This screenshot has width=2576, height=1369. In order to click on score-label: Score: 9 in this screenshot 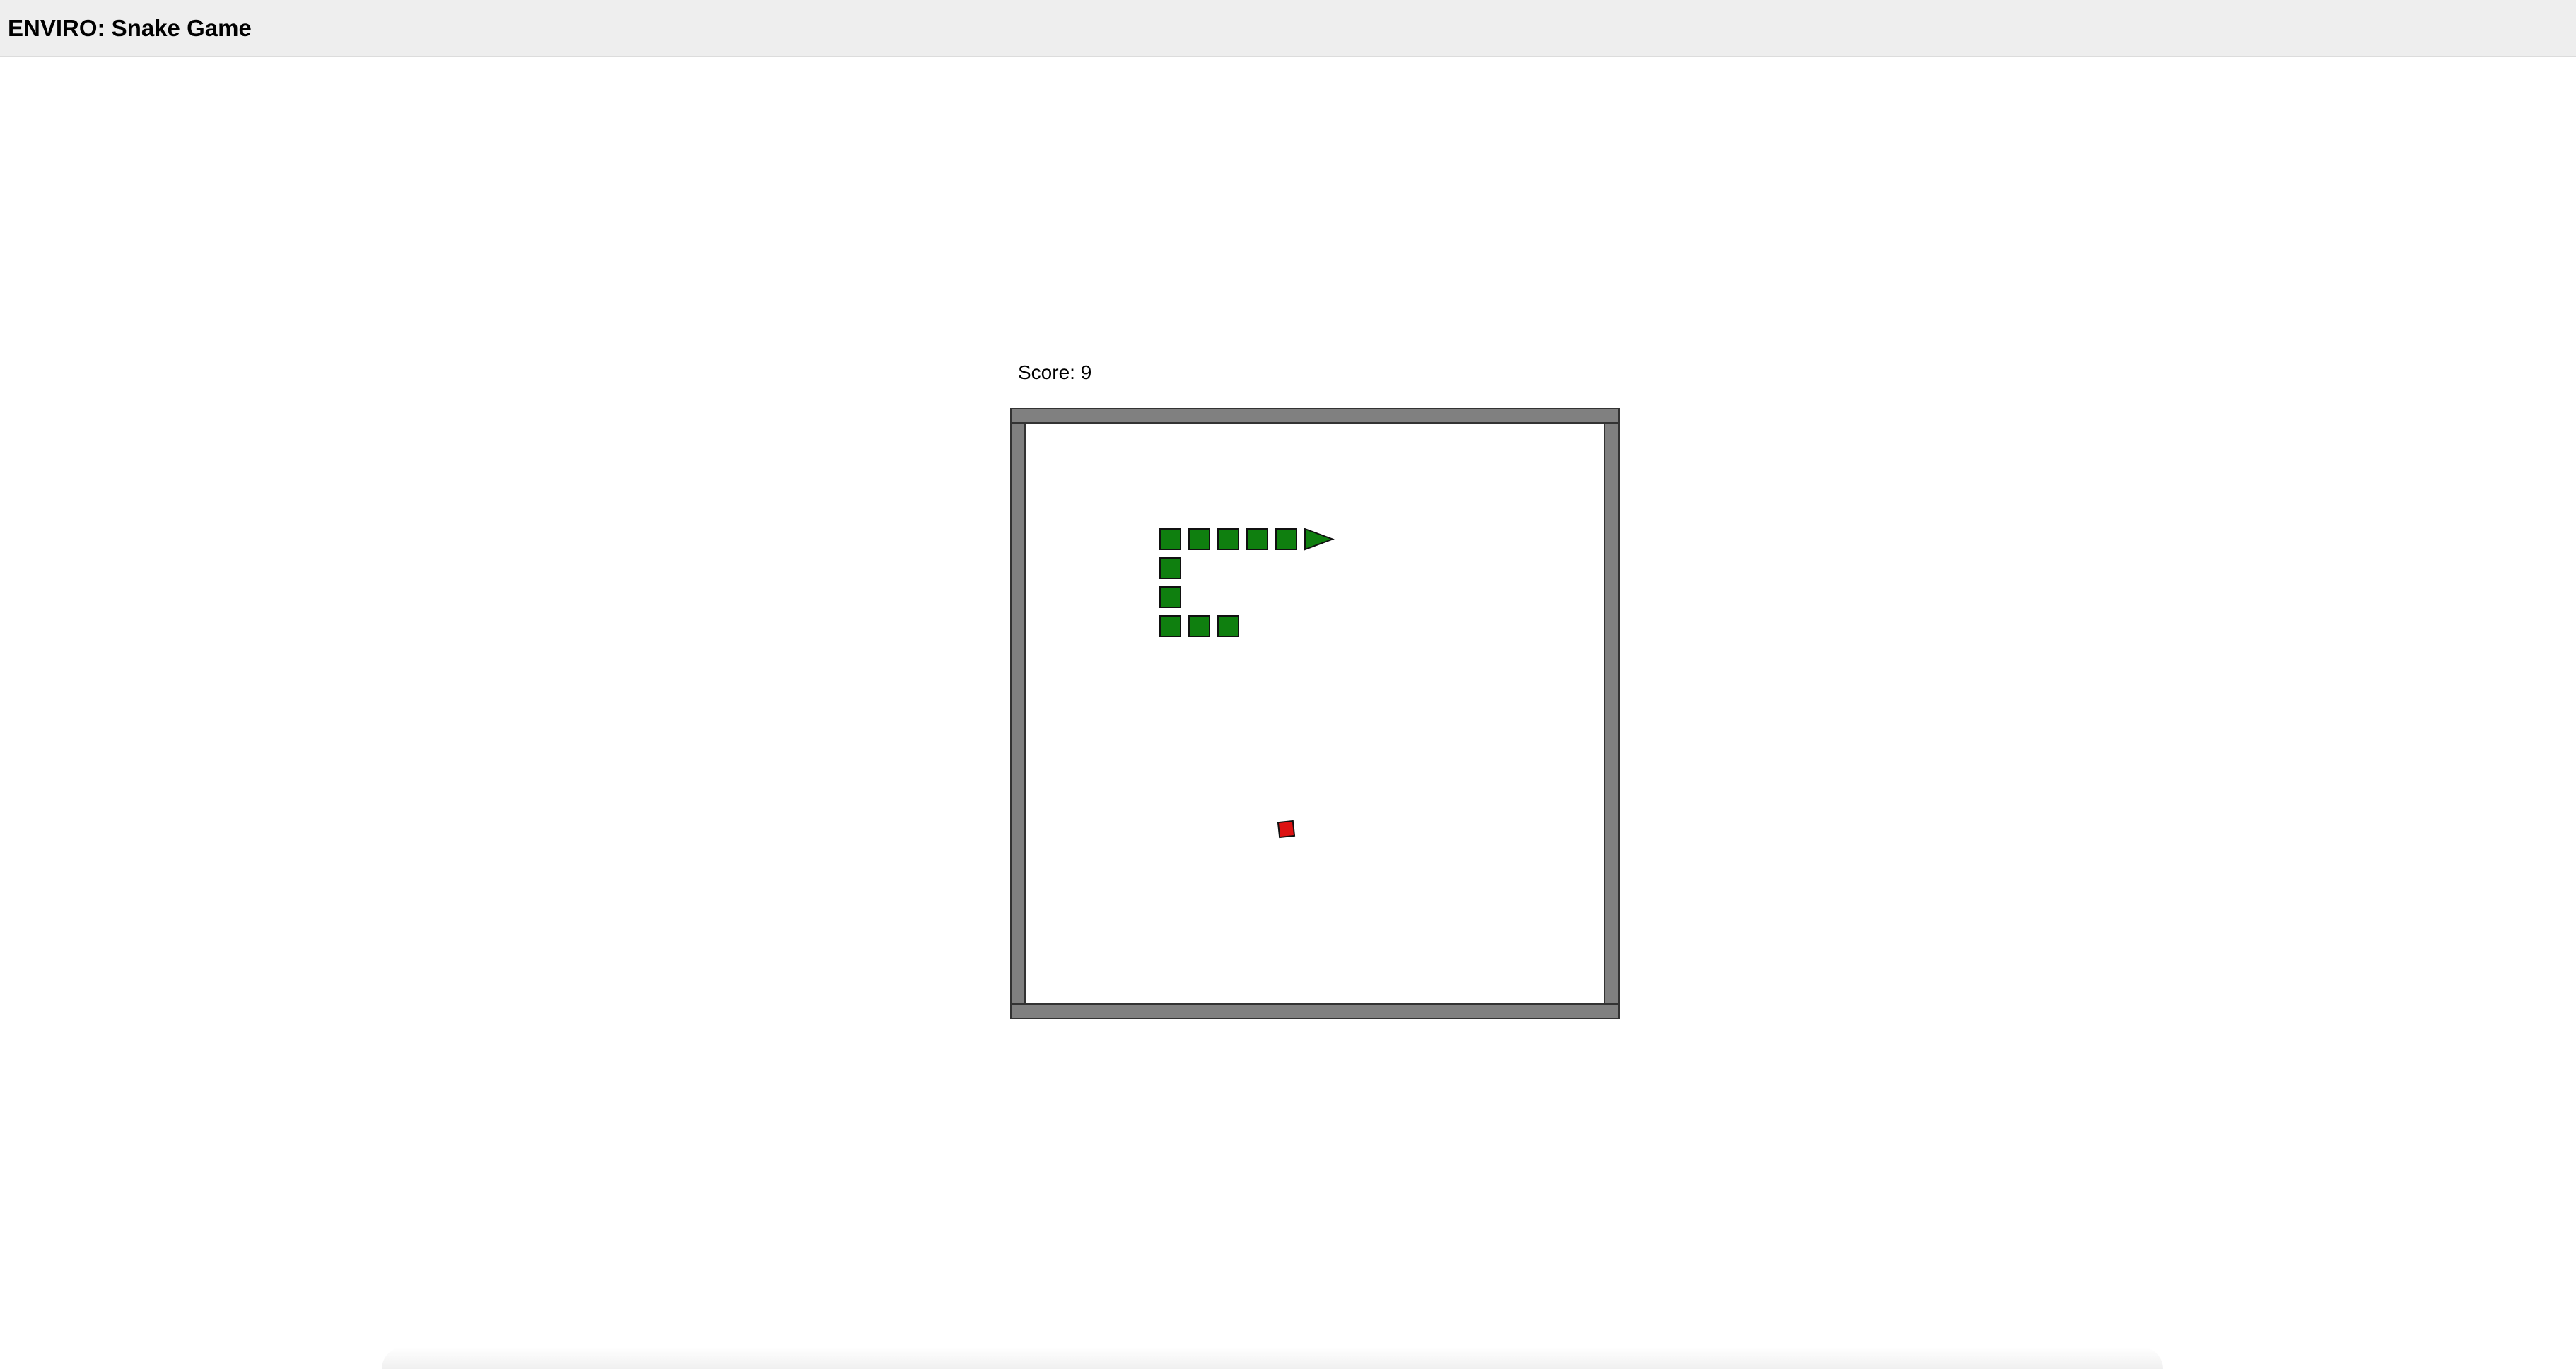, I will do `click(1055, 372)`.